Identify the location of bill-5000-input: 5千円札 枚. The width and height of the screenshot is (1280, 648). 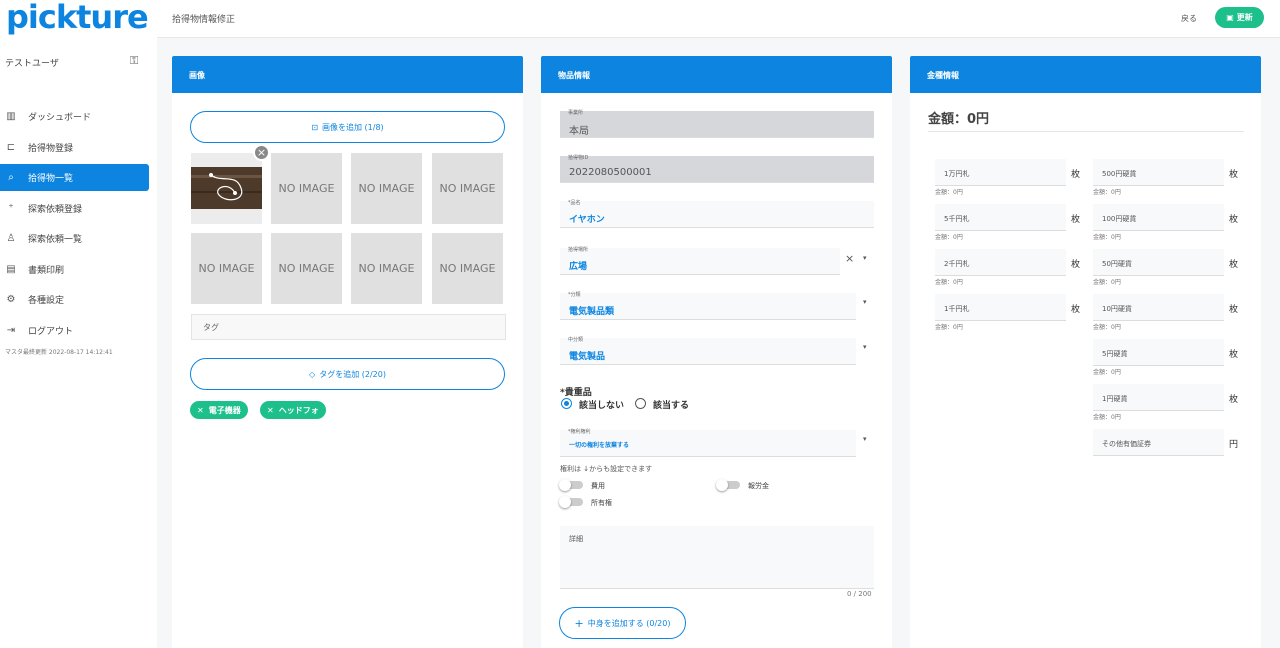
(1007, 217).